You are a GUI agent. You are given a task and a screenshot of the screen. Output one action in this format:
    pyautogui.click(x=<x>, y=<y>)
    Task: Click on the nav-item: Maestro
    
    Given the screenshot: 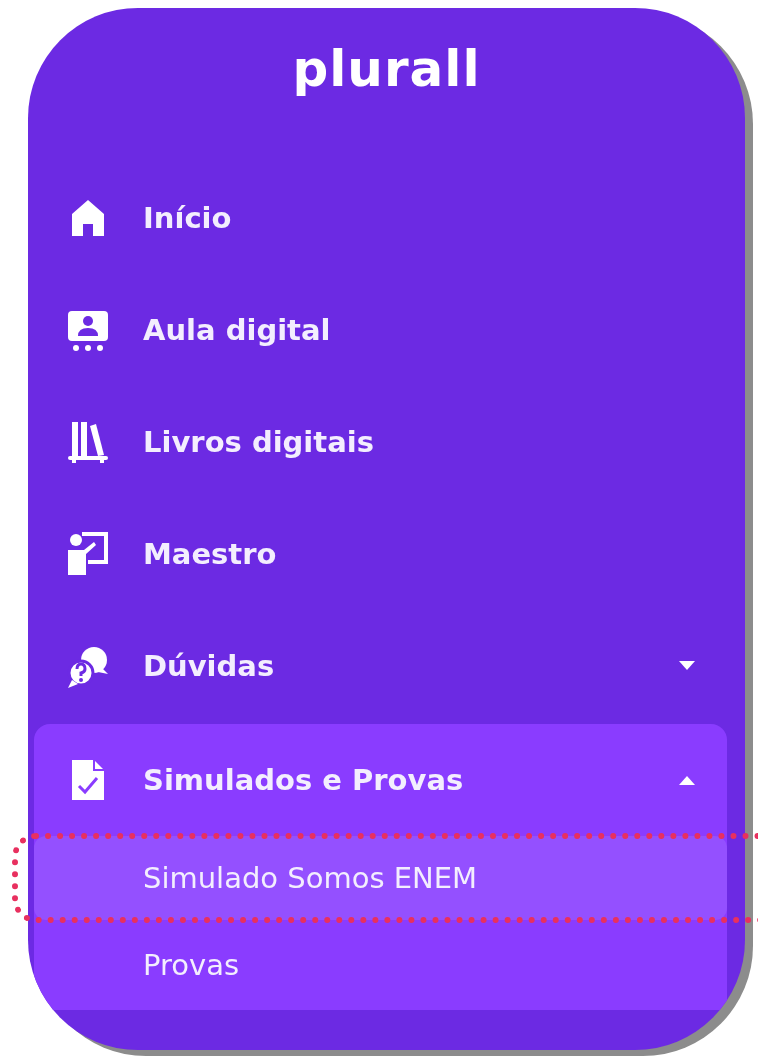 What is the action you would take?
    pyautogui.click(x=386, y=554)
    